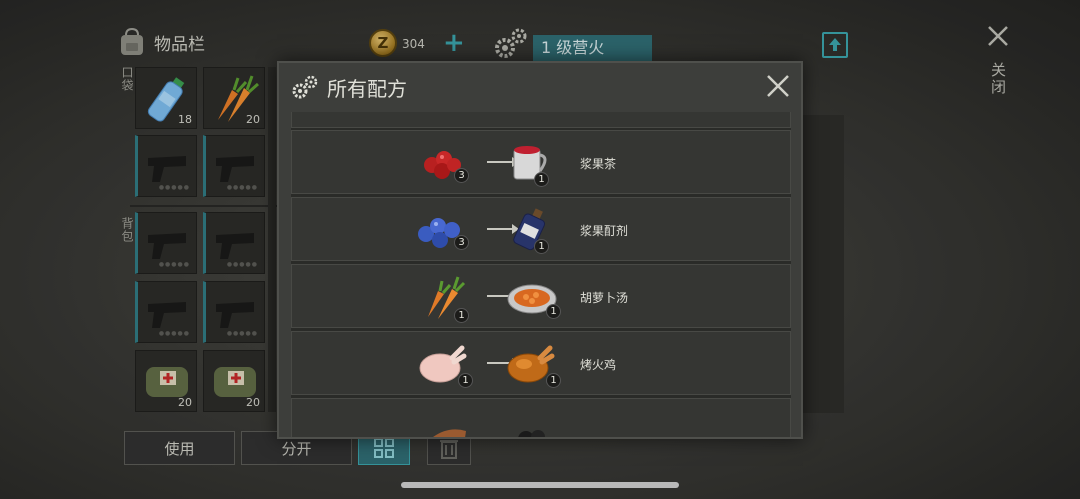  What do you see at coordinates (598, 164) in the screenshot?
I see `recipe-name: 浆果茶` at bounding box center [598, 164].